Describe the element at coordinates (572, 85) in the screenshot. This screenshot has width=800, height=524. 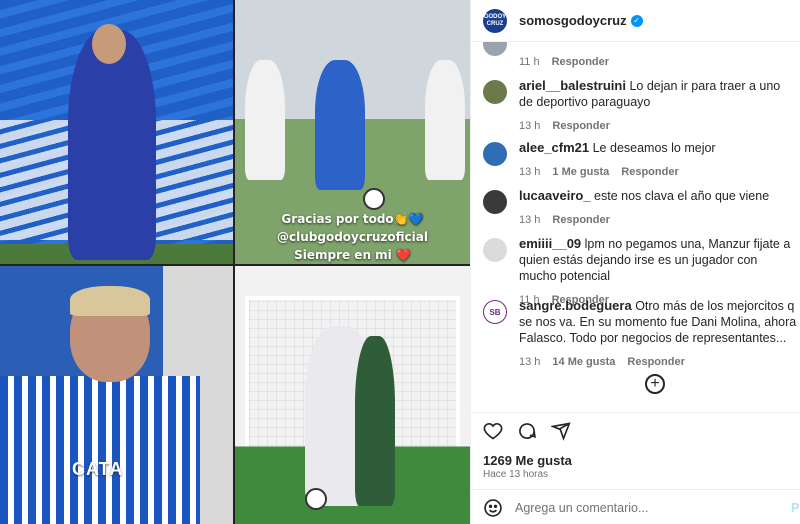
I see `comment-username: ariel__balestruini` at that location.